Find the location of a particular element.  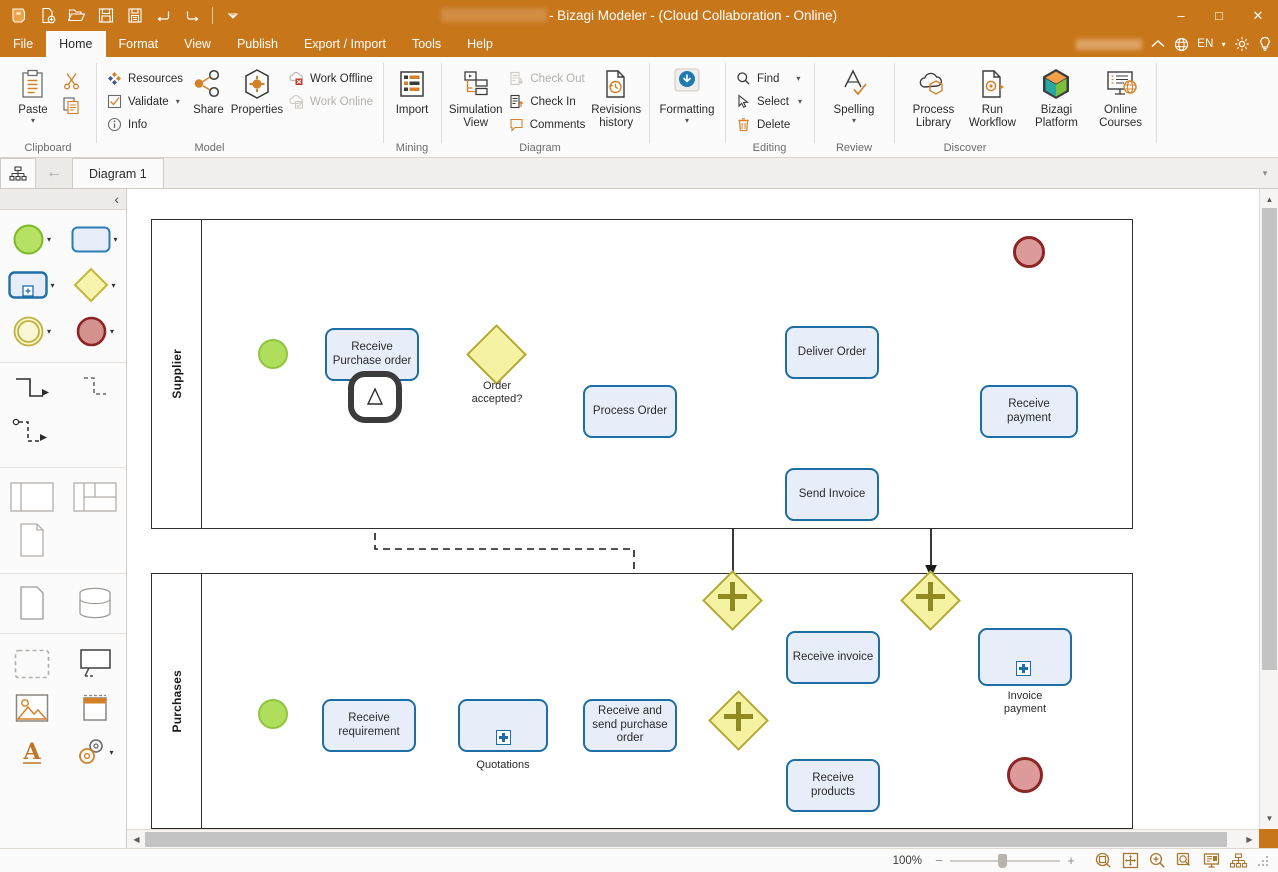

save-as-icon is located at coordinates (134, 15).